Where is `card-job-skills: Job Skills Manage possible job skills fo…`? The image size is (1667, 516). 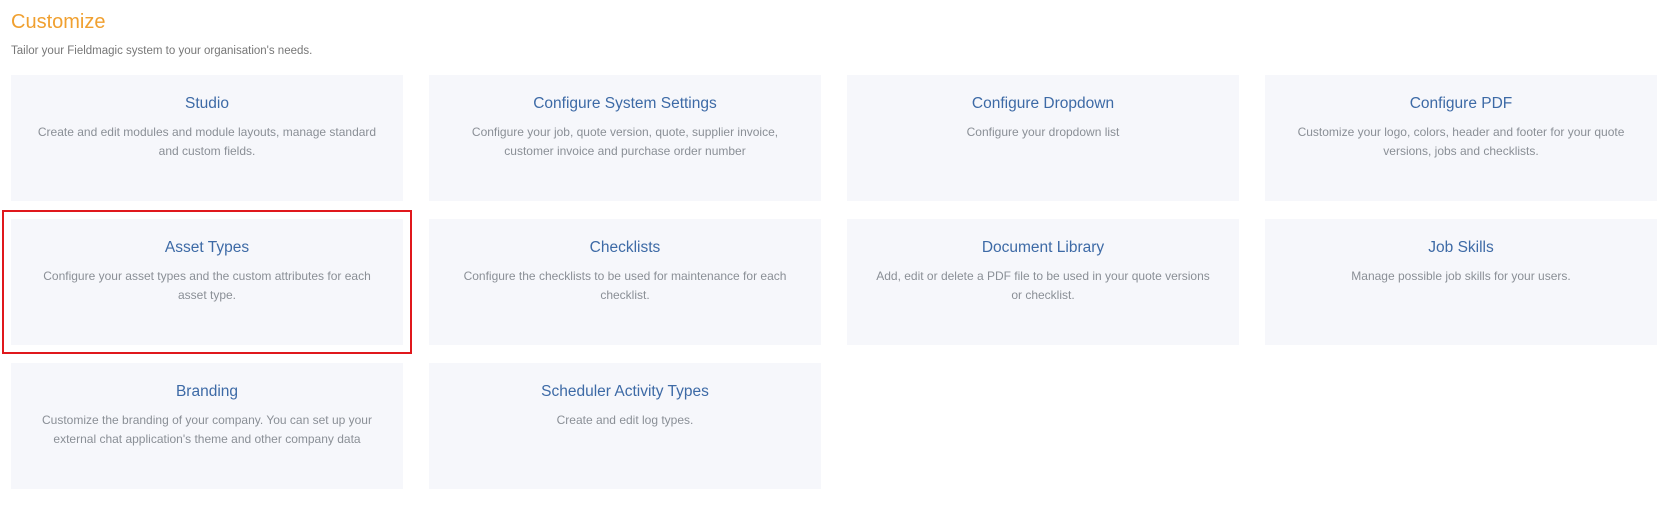 card-job-skills: Job Skills Manage possible job skills fo… is located at coordinates (1461, 282).